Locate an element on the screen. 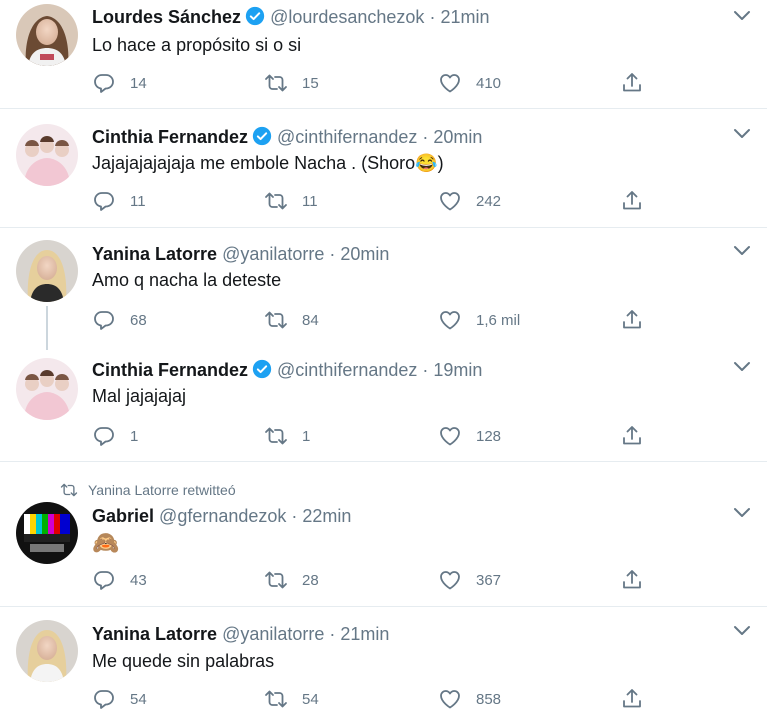 This screenshot has width=767, height=718. retweet-button: 1 is located at coordinates (287, 436).